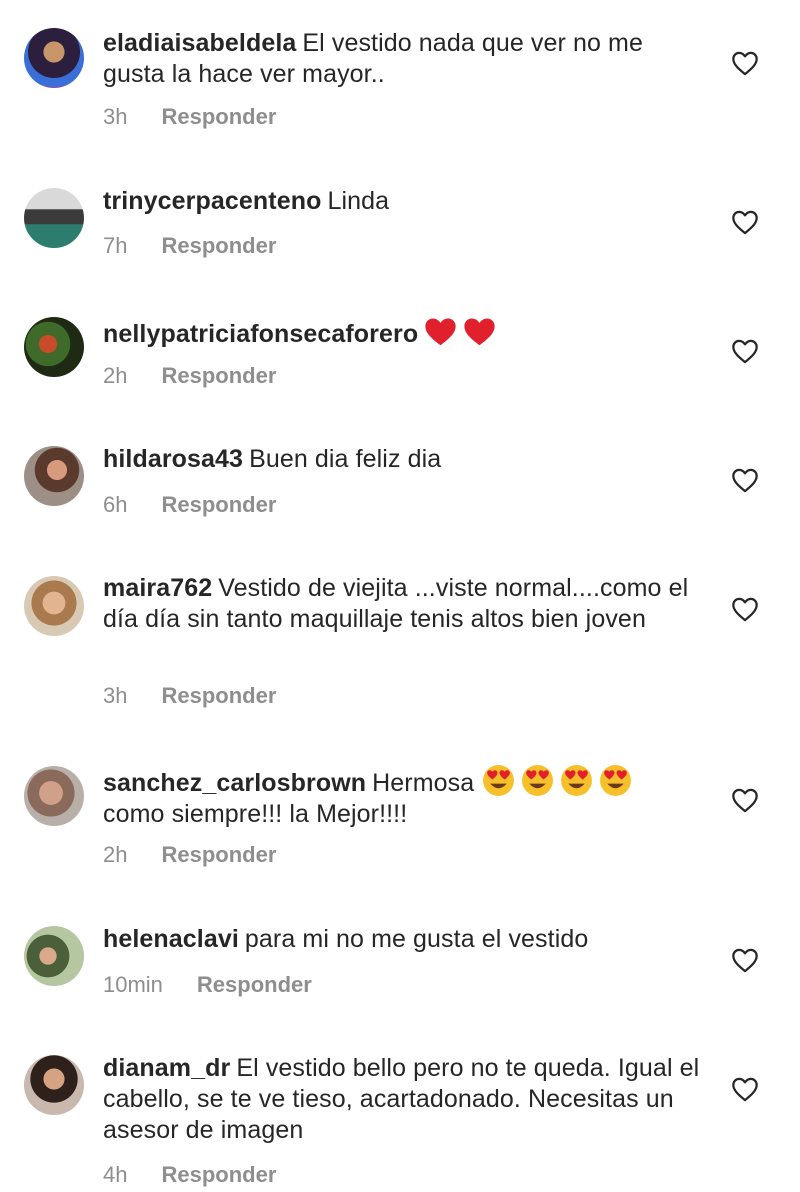 The width and height of the screenshot is (800, 1192). I want to click on comment-username: nellypatriciafonsecaforero, so click(260, 334).